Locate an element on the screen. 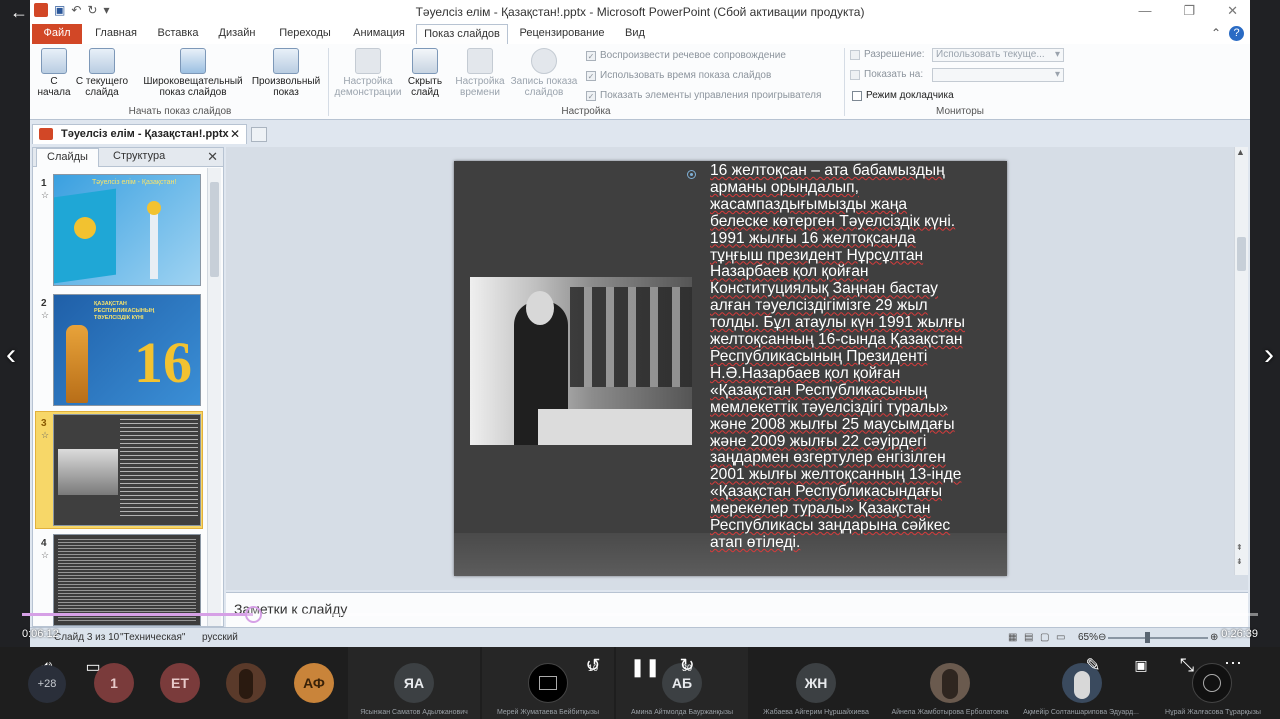 This screenshot has height=719, width=1280. restore-icon: ❐ is located at coordinates (1189, 11).